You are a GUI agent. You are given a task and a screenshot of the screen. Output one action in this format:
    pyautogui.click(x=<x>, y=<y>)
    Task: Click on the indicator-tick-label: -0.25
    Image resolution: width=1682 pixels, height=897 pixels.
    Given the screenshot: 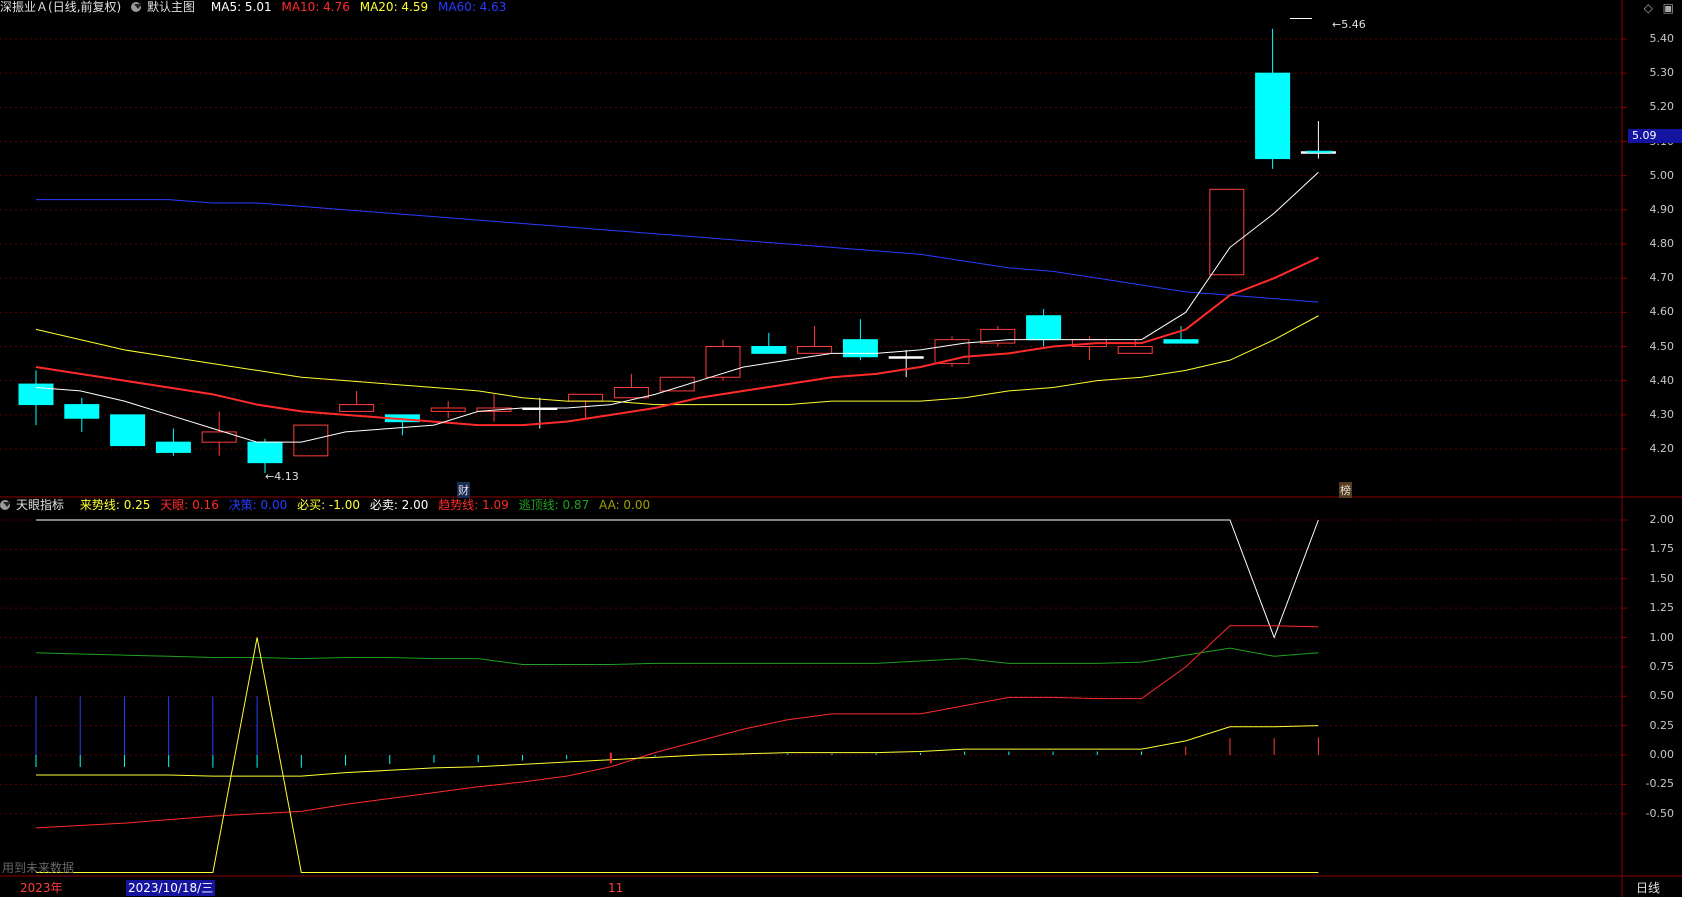 What is the action you would take?
    pyautogui.click(x=1659, y=784)
    